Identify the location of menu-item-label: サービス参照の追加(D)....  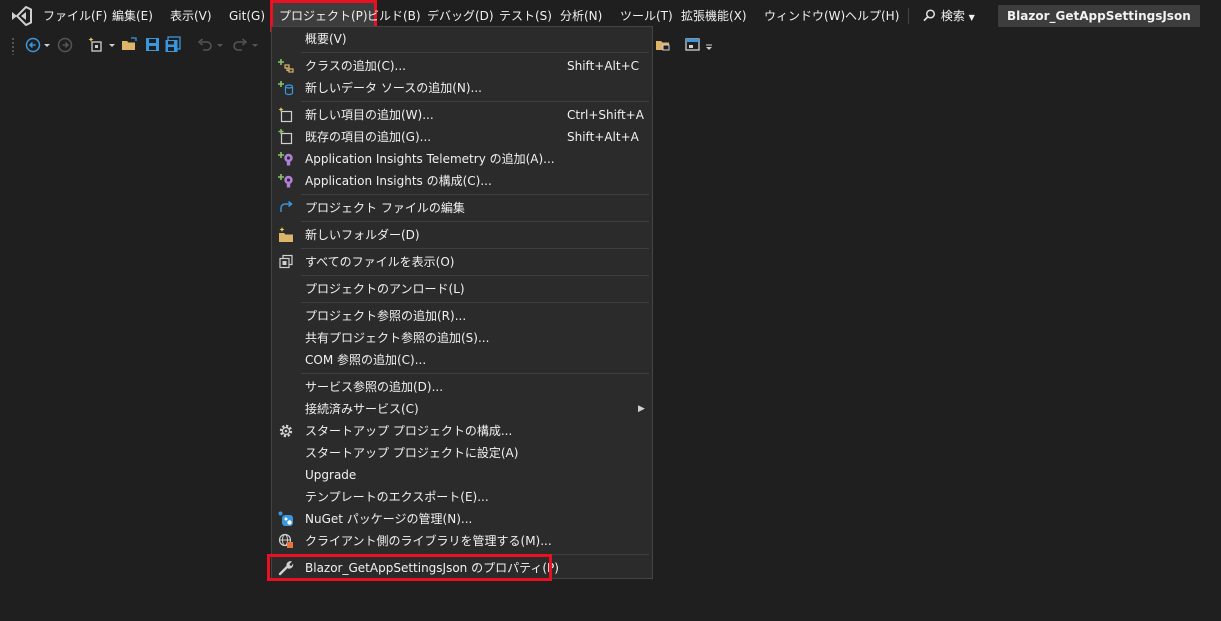
(374, 387).